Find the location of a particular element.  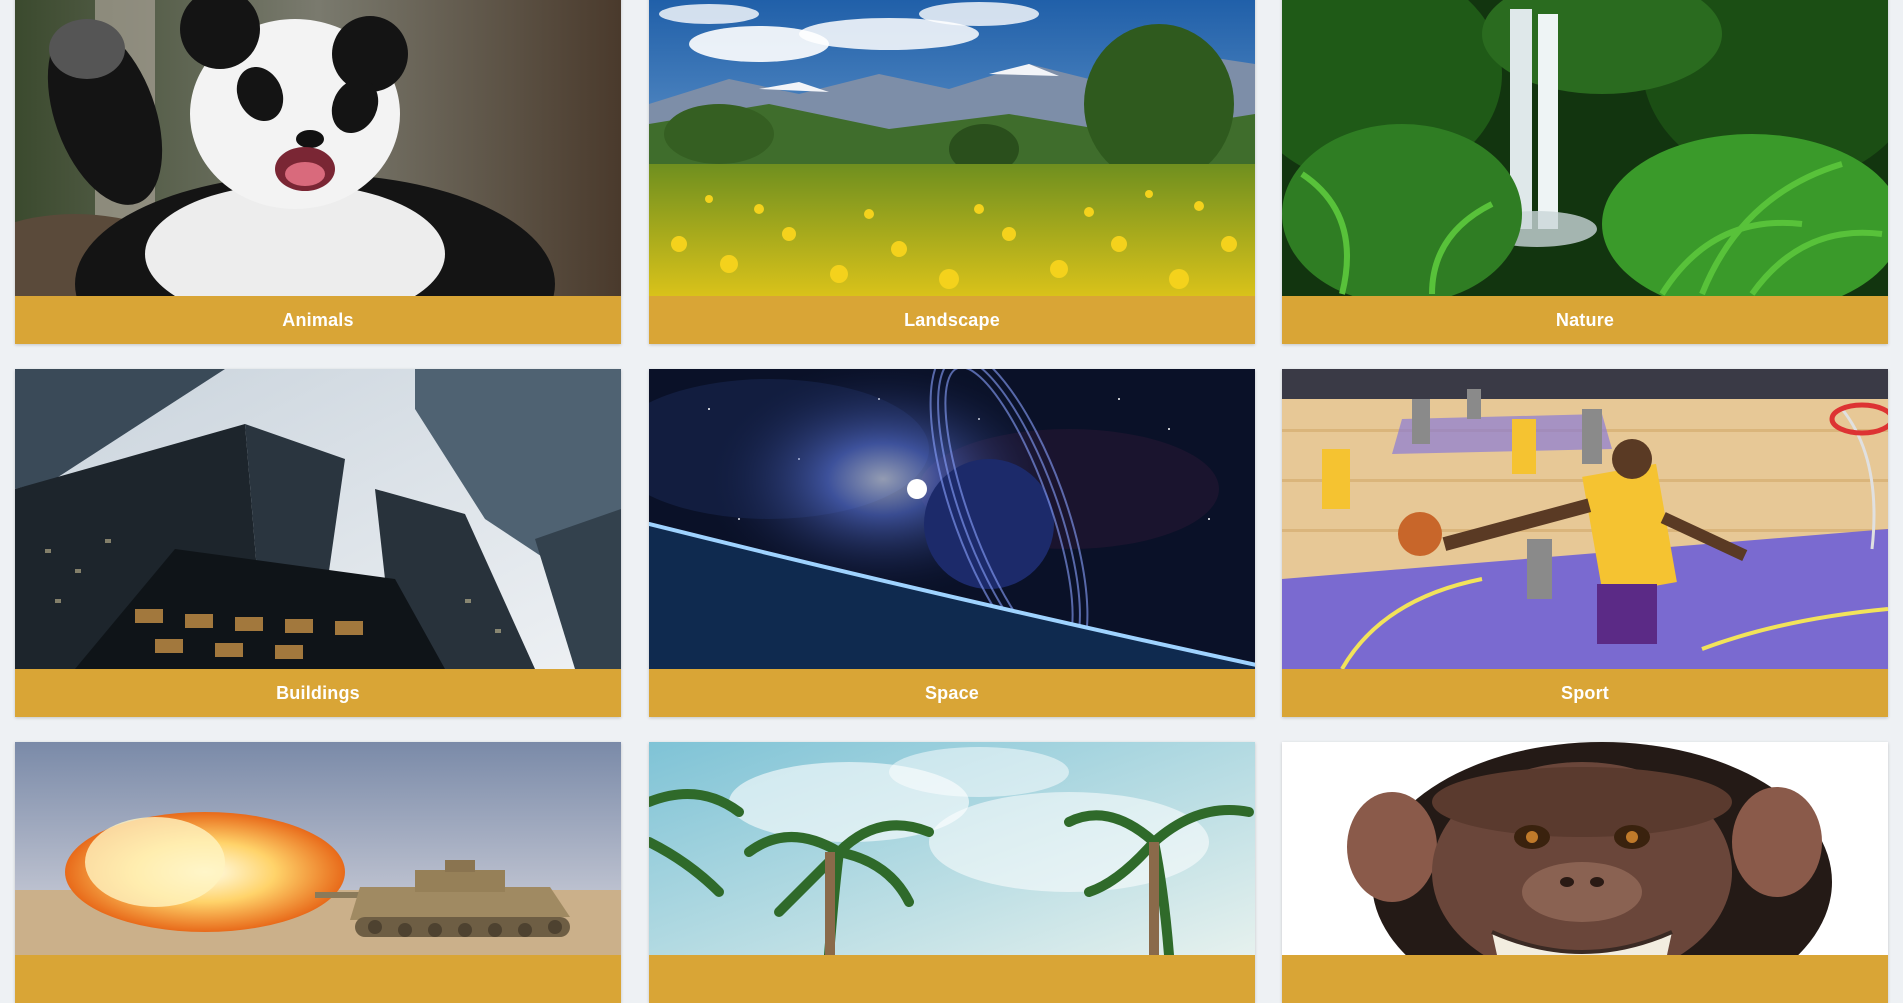

waterfall-image is located at coordinates (1585, 148).